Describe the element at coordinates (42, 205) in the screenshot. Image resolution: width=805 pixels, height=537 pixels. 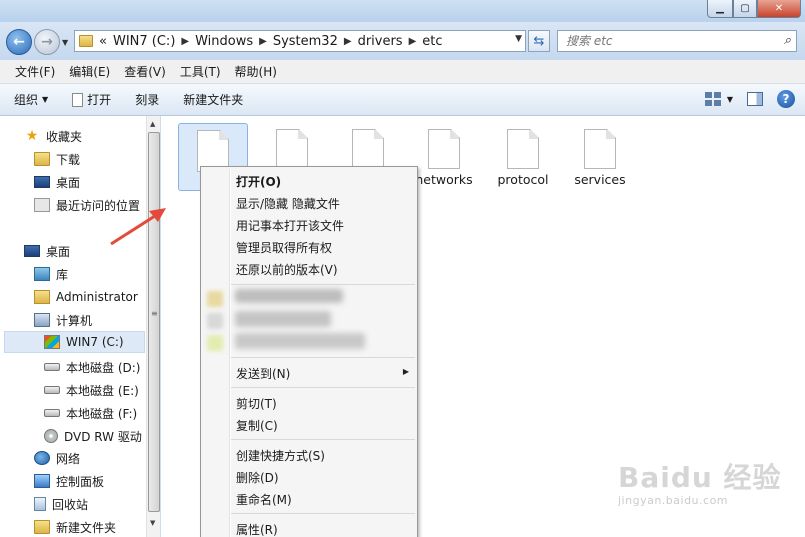
I see `recent-places-icon` at that location.